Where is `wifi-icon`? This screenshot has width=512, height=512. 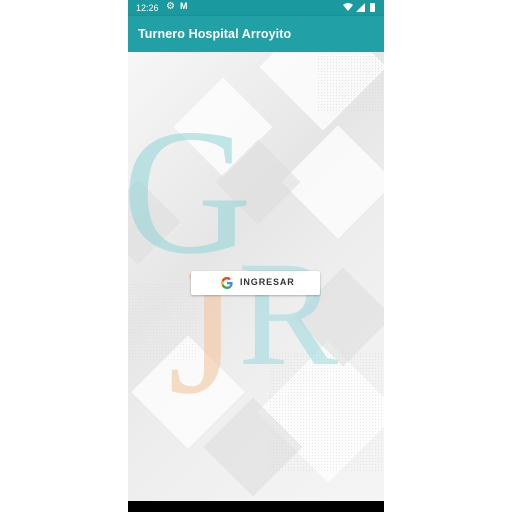 wifi-icon is located at coordinates (348, 7).